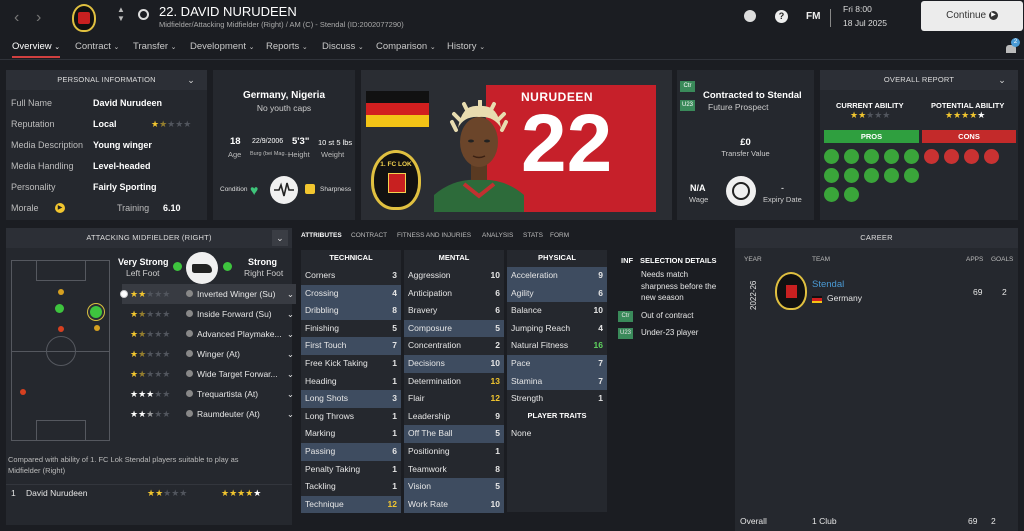  I want to click on back-arrow-icon: ‹, so click(16, 18).